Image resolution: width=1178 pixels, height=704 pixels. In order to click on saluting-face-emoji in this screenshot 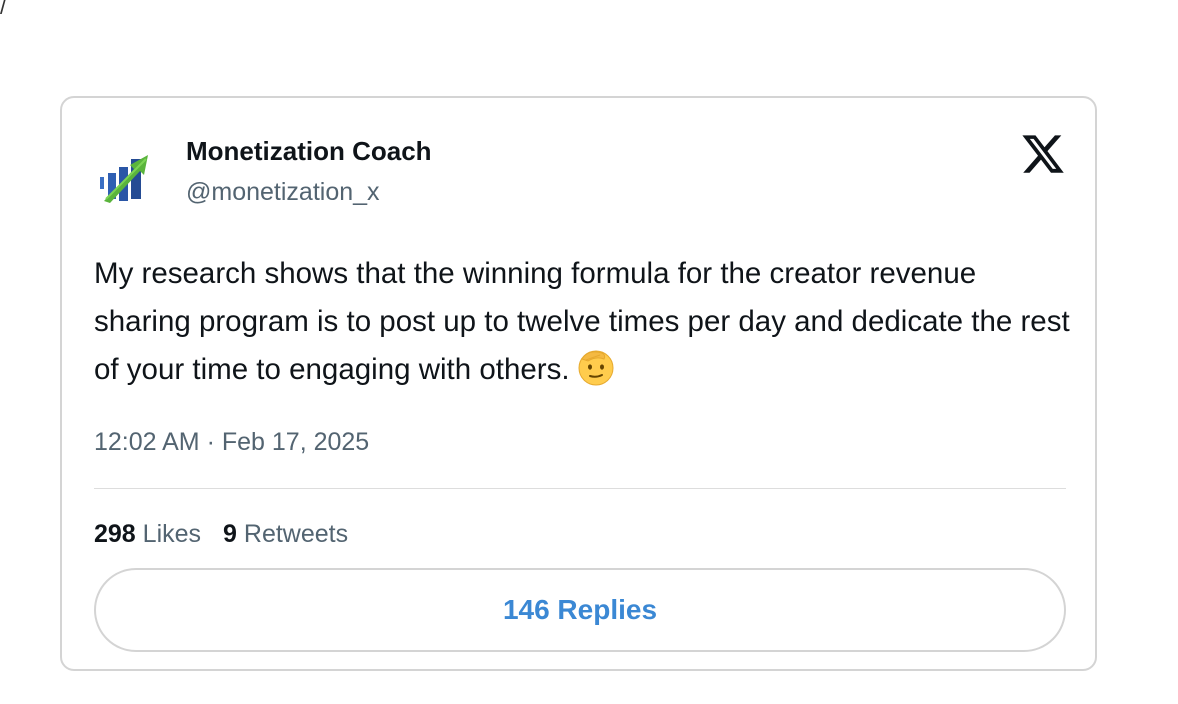, I will do `click(596, 368)`.